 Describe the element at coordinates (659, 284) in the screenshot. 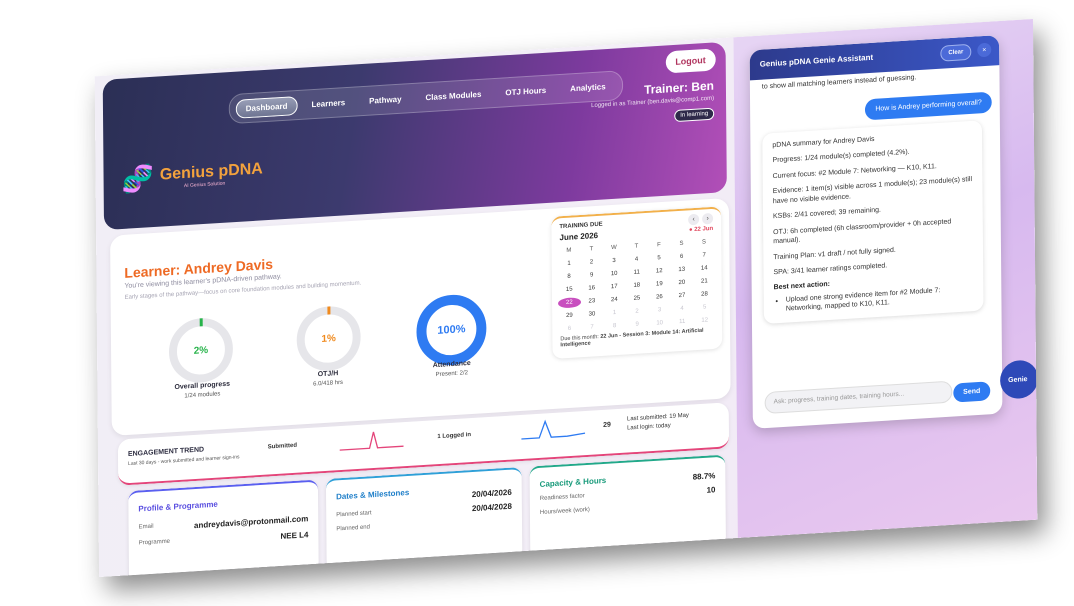

I see `calendar-day: 19` at that location.